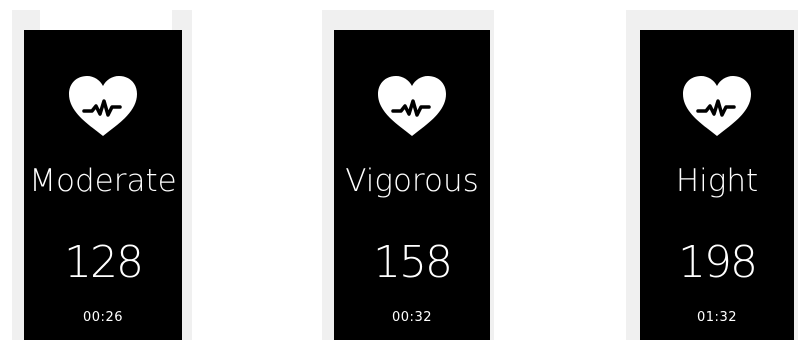 The image size is (798, 340). What do you see at coordinates (412, 181) in the screenshot?
I see `zone-label: Vigorous` at bounding box center [412, 181].